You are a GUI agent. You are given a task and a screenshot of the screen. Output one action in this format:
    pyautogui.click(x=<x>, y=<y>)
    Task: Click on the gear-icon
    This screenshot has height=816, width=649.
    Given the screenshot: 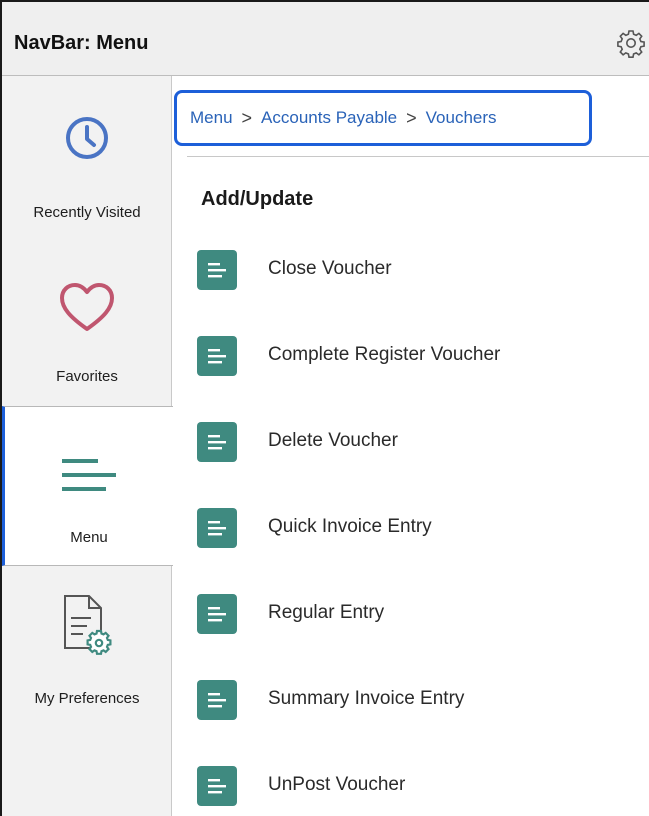 What is the action you would take?
    pyautogui.click(x=631, y=43)
    